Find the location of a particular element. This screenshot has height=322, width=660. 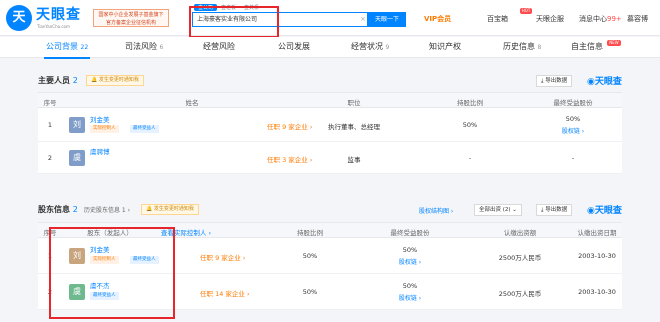

avatar: 刘 is located at coordinates (77, 125).